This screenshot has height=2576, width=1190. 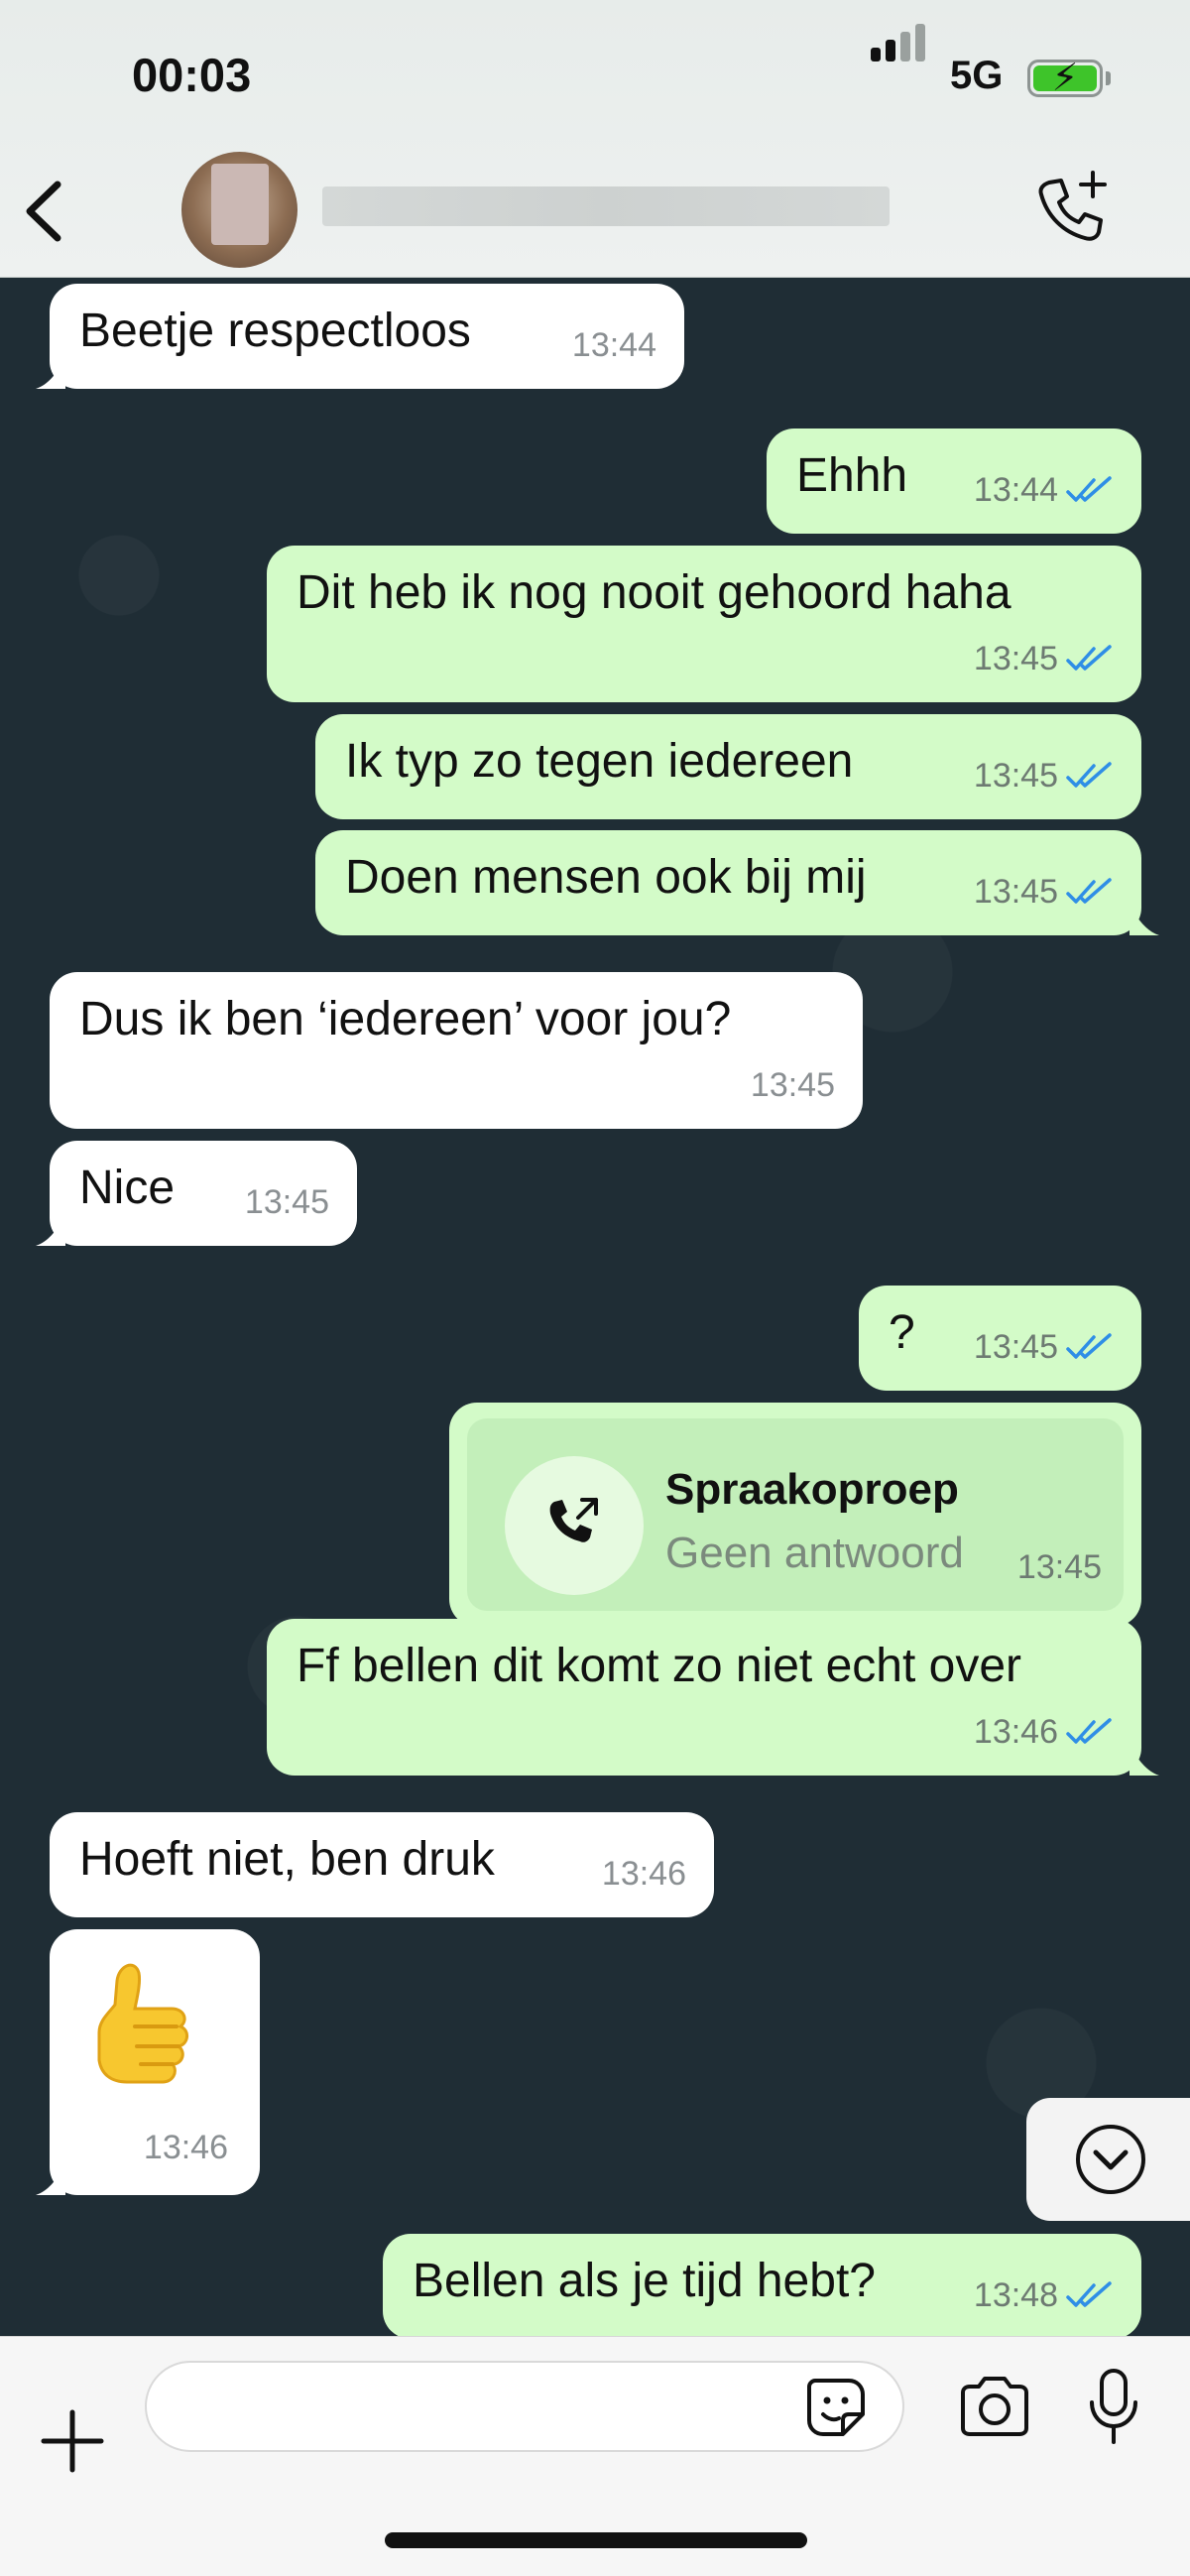 I want to click on message-incoming: Beetje respectloos 13:44, so click(x=360, y=336).